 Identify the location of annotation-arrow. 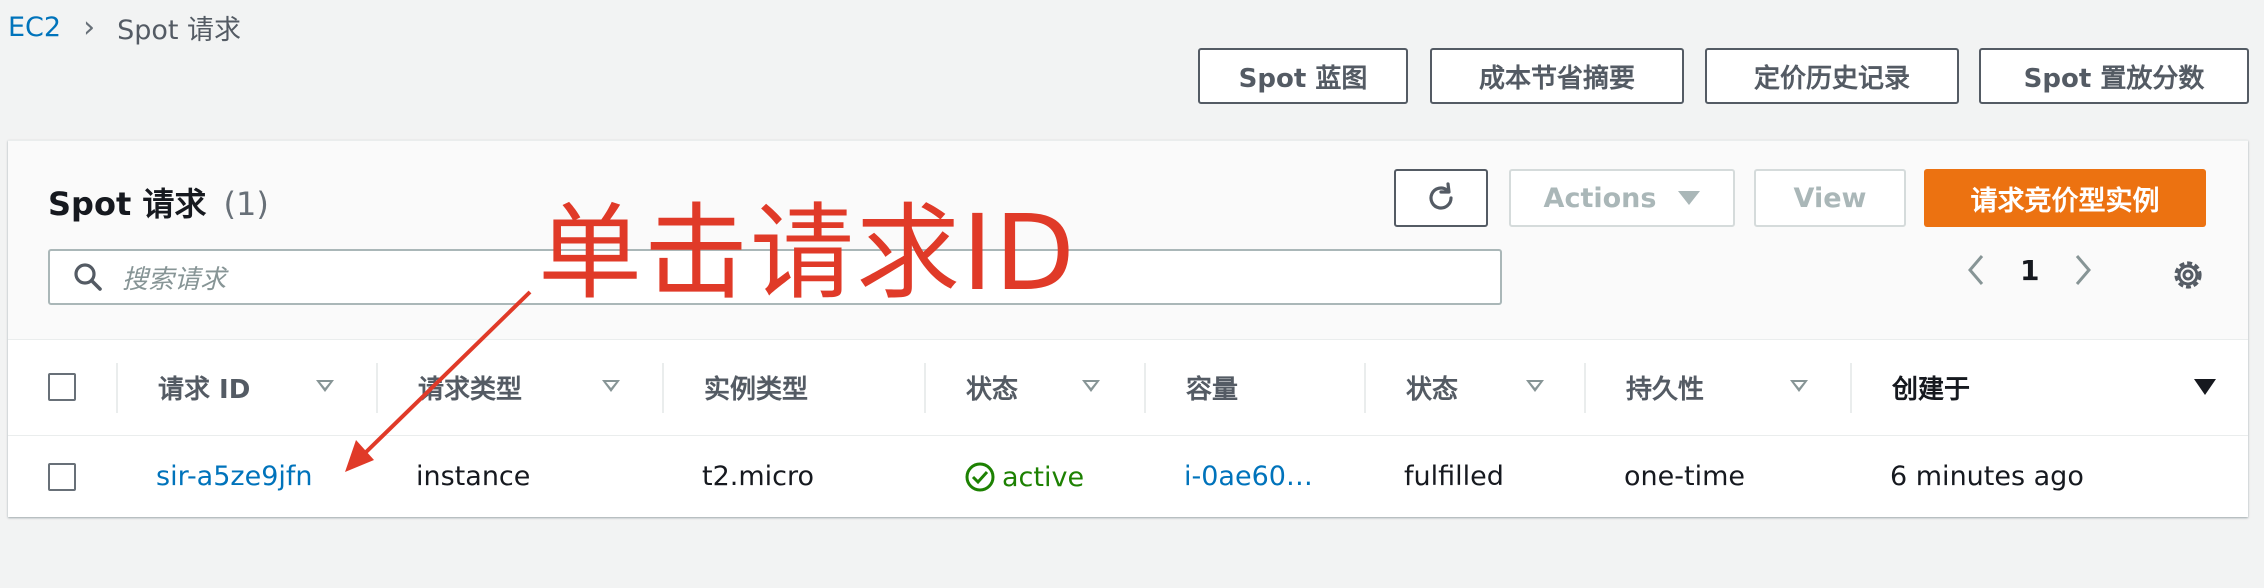
(438, 381).